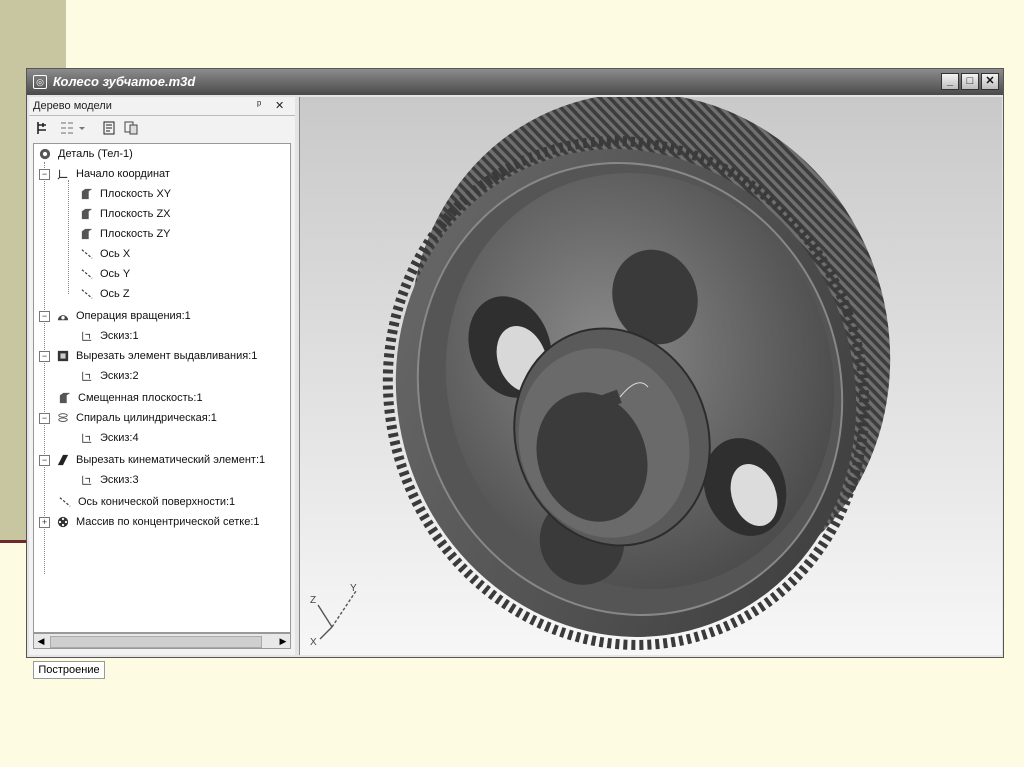 The width and height of the screenshot is (1024, 767). I want to click on tree-item-label: Плоскость ZY, so click(135, 234).